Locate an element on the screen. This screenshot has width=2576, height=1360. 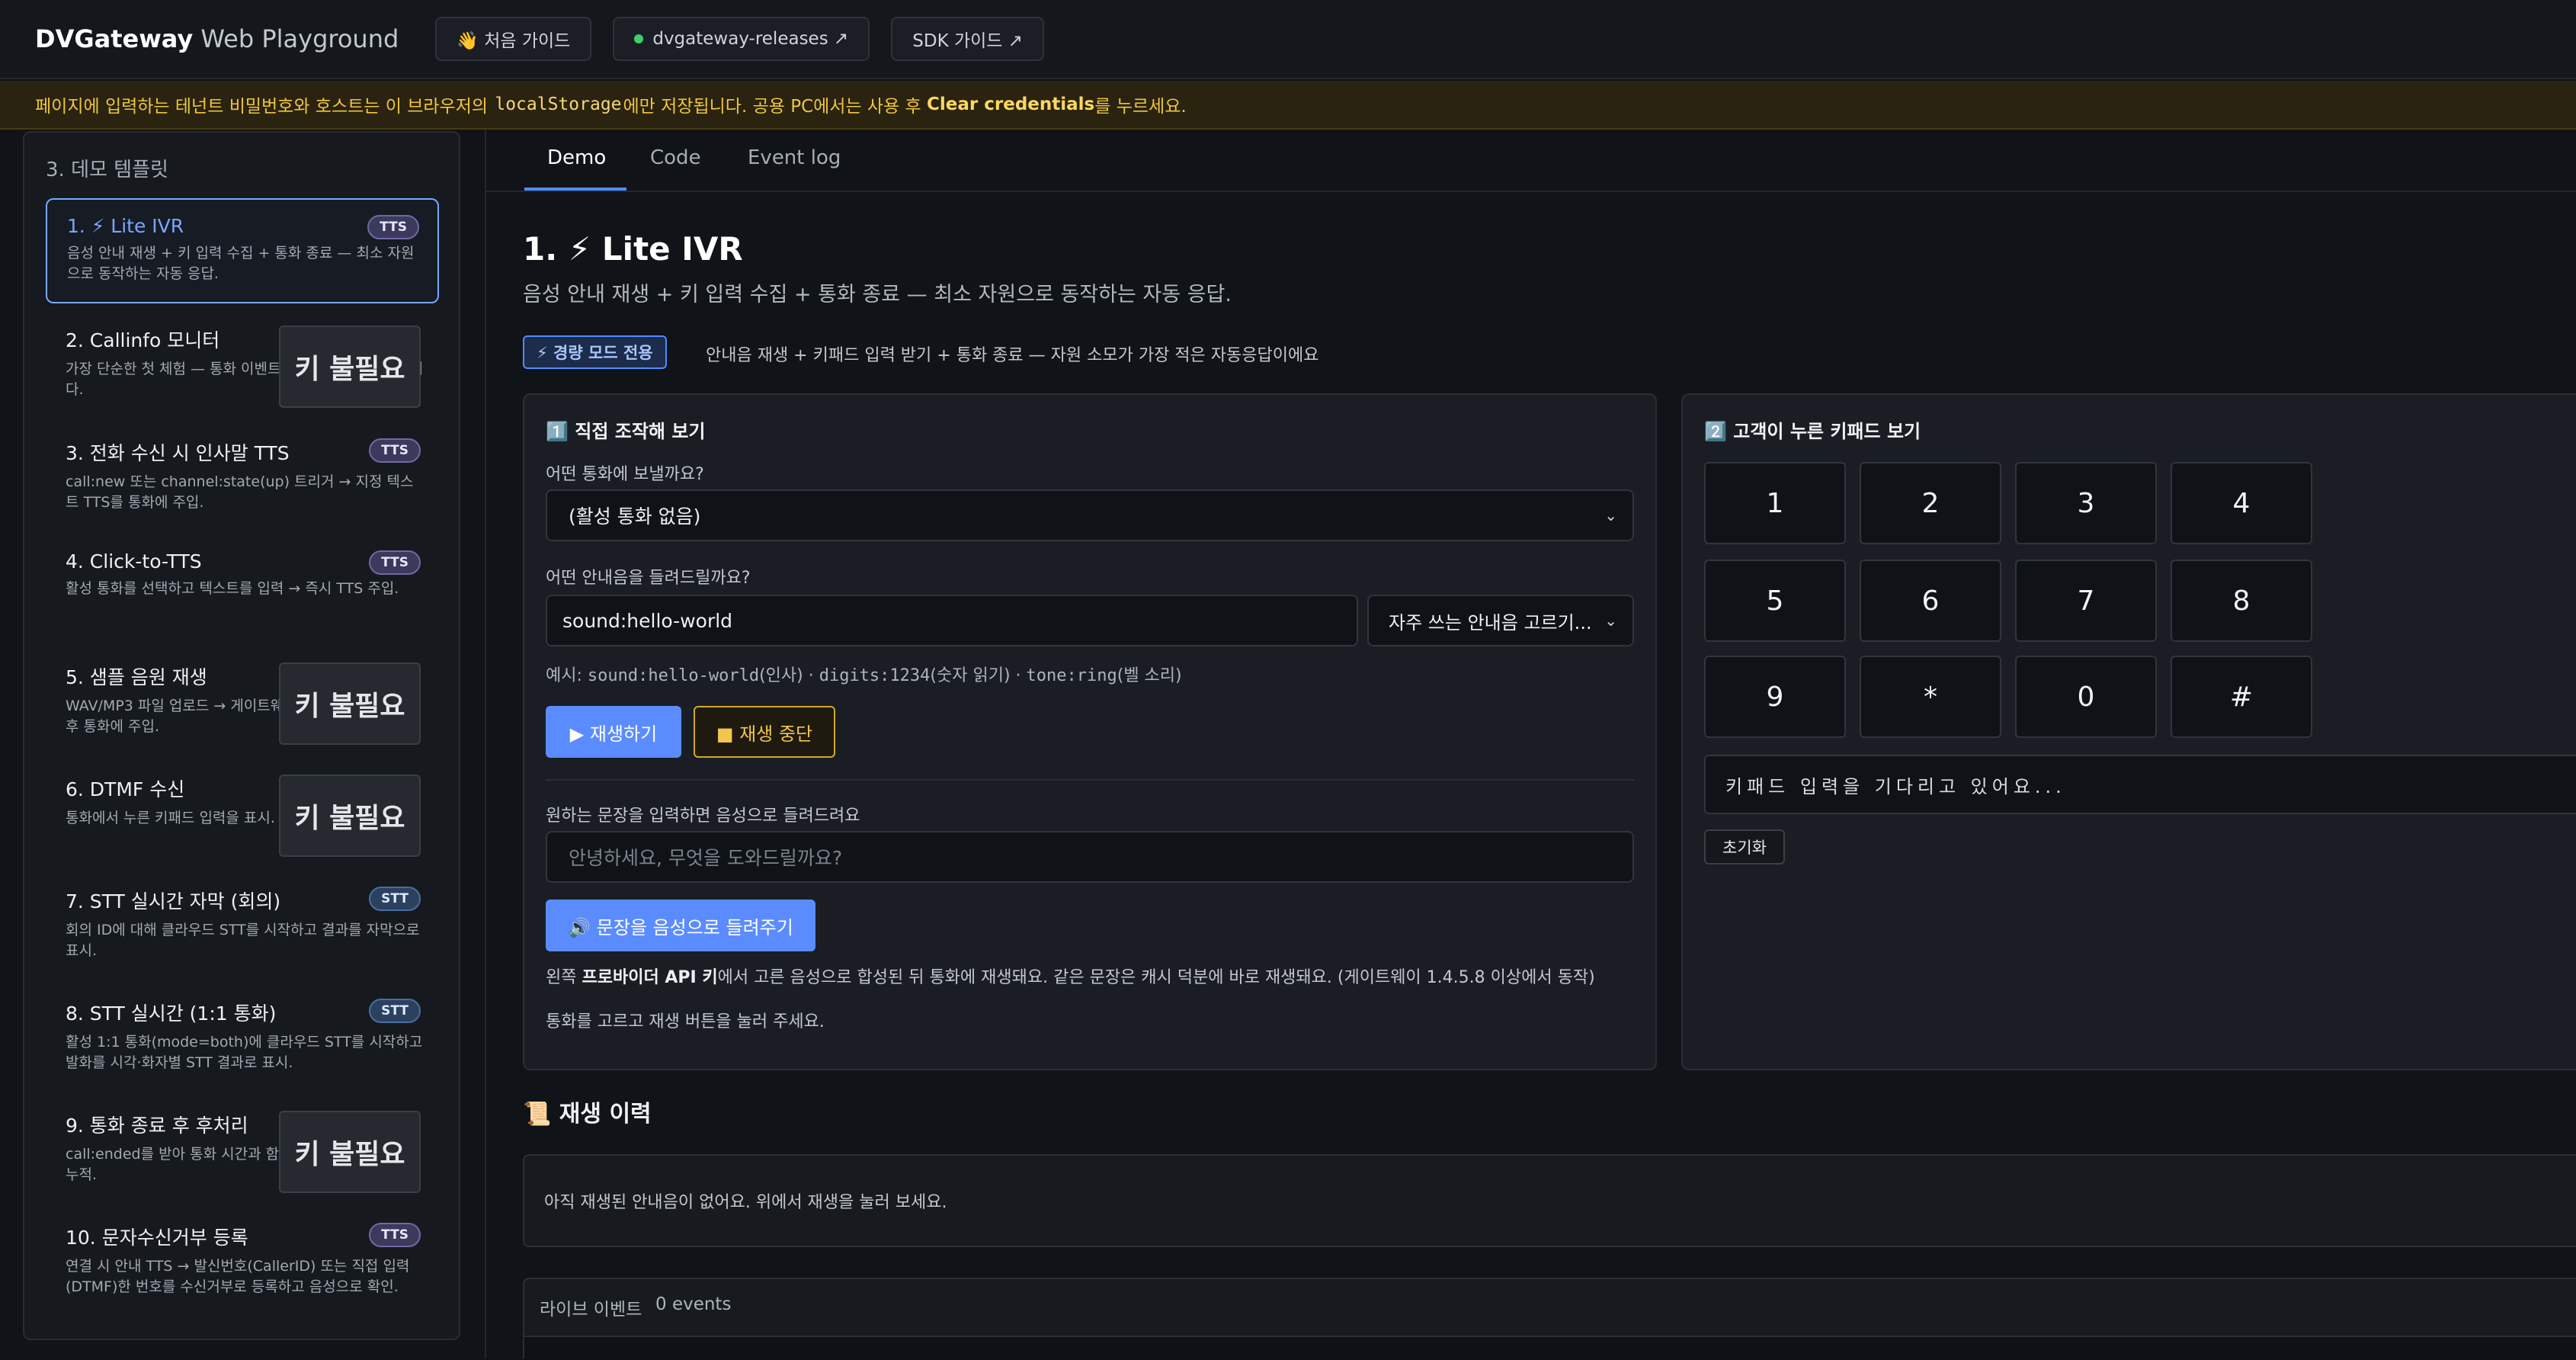
live-events-count: 0 events is located at coordinates (693, 1304).